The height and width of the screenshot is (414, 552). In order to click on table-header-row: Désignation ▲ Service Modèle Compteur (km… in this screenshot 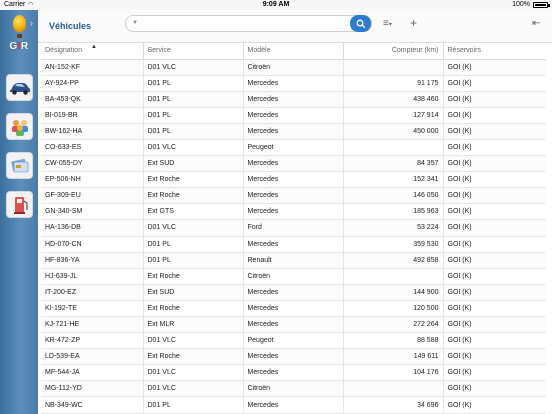, I will do `click(293, 51)`.